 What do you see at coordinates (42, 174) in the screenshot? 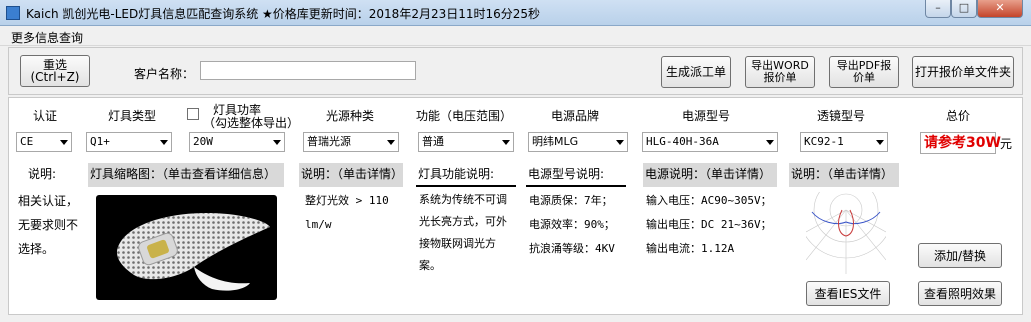
I see `cert-explain-header: 说明:` at bounding box center [42, 174].